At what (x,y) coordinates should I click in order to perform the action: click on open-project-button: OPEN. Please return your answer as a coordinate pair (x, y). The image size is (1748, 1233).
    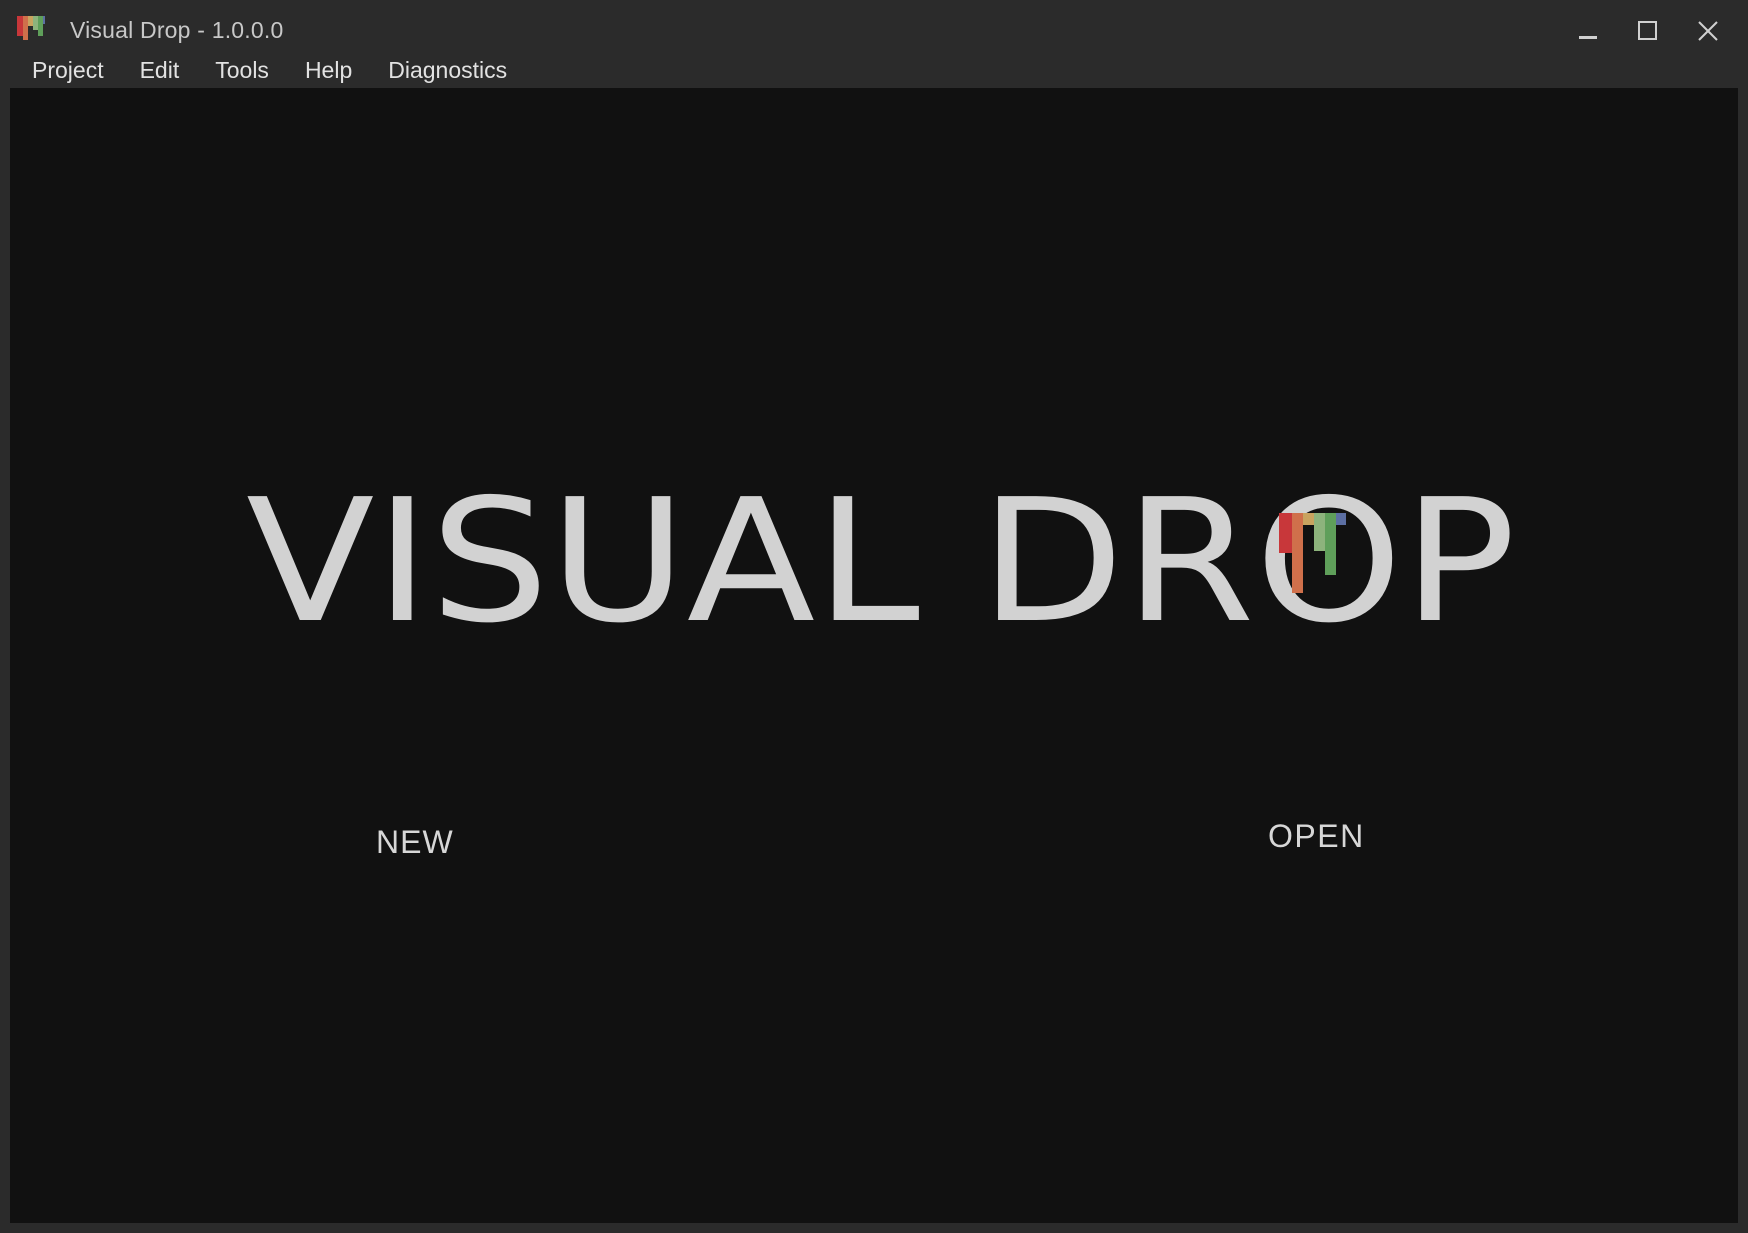
    Looking at the image, I should click on (1316, 836).